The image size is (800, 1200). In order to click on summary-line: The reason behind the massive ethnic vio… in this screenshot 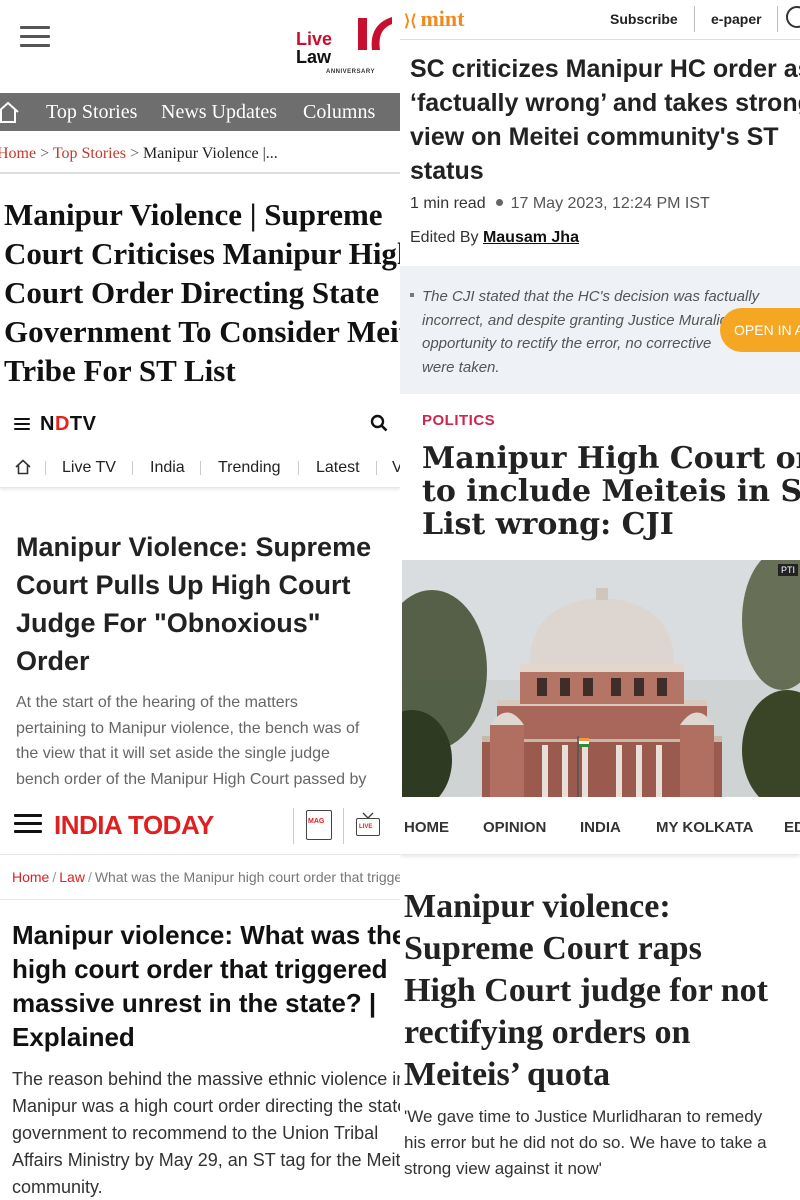, I will do `click(206, 1079)`.